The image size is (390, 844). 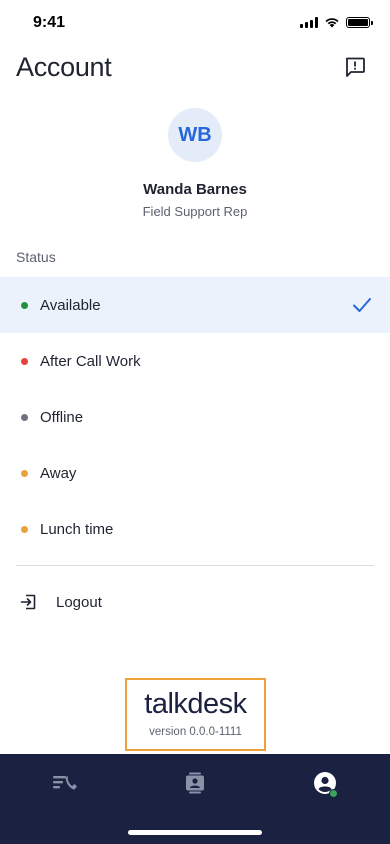 I want to click on status-label: Available, so click(x=70, y=305).